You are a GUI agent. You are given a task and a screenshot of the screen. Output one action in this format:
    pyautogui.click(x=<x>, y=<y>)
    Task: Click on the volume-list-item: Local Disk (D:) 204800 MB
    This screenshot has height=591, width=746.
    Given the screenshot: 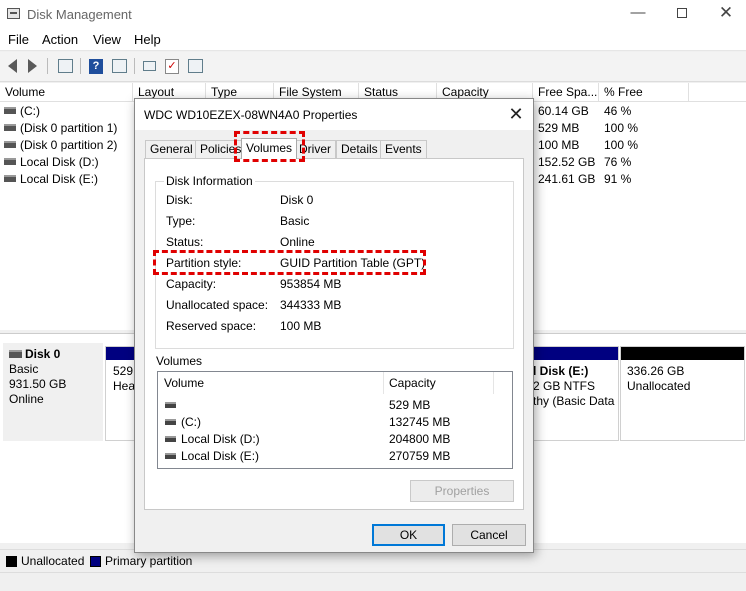 What is the action you would take?
    pyautogui.click(x=333, y=439)
    